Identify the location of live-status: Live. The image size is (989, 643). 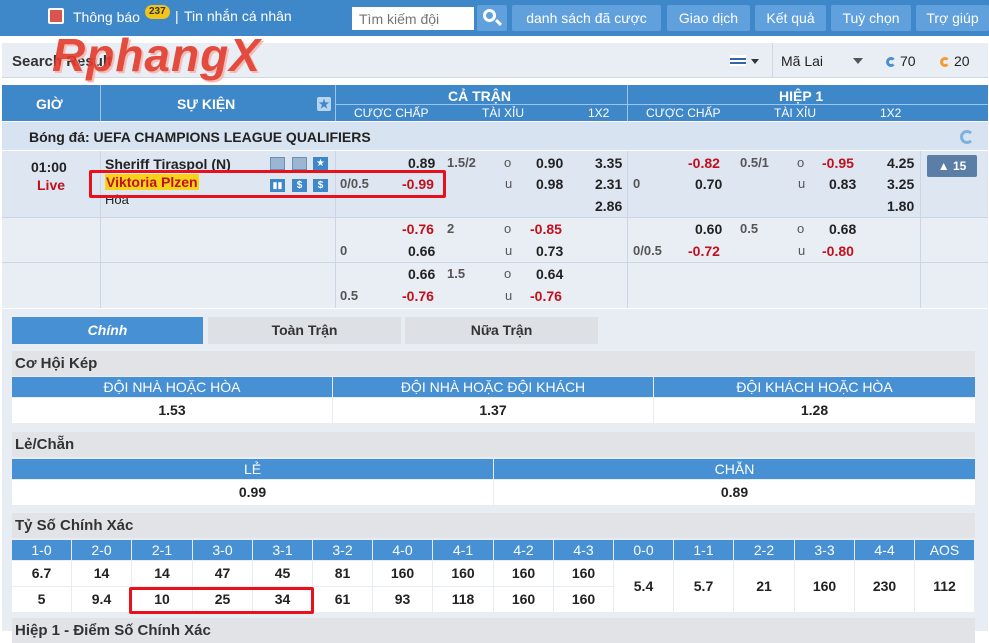
(51, 185).